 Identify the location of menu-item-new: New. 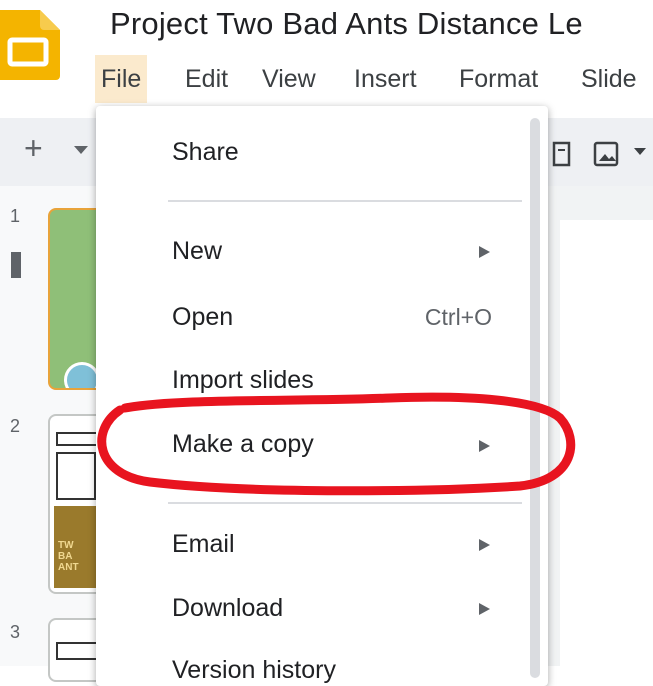
(197, 251).